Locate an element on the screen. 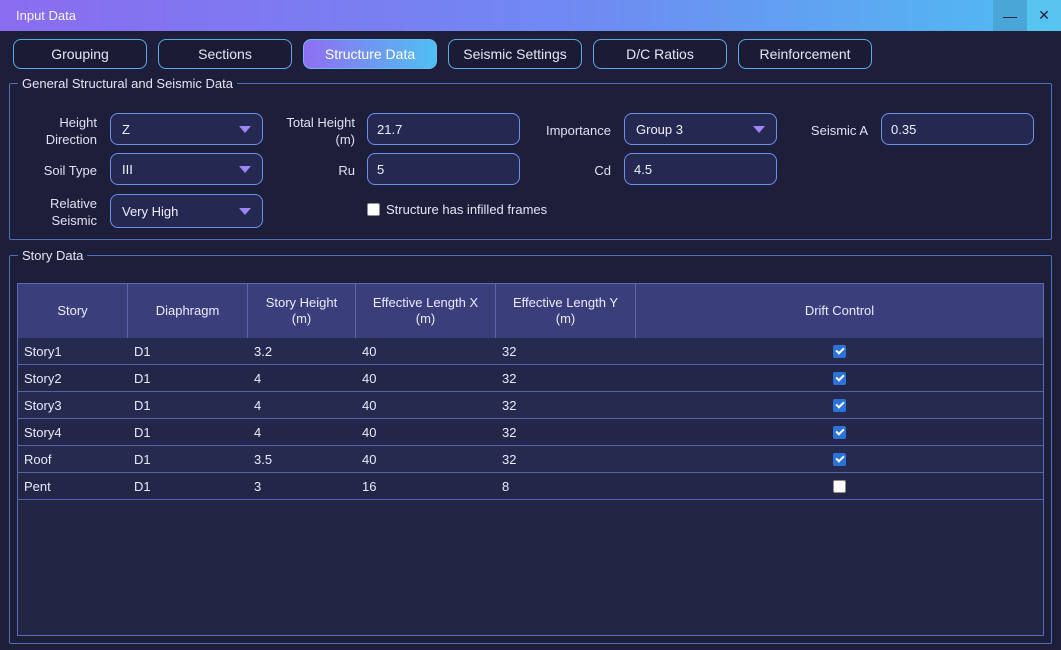 The image size is (1061, 650). height-direction-label-line1: Height is located at coordinates (78, 122).